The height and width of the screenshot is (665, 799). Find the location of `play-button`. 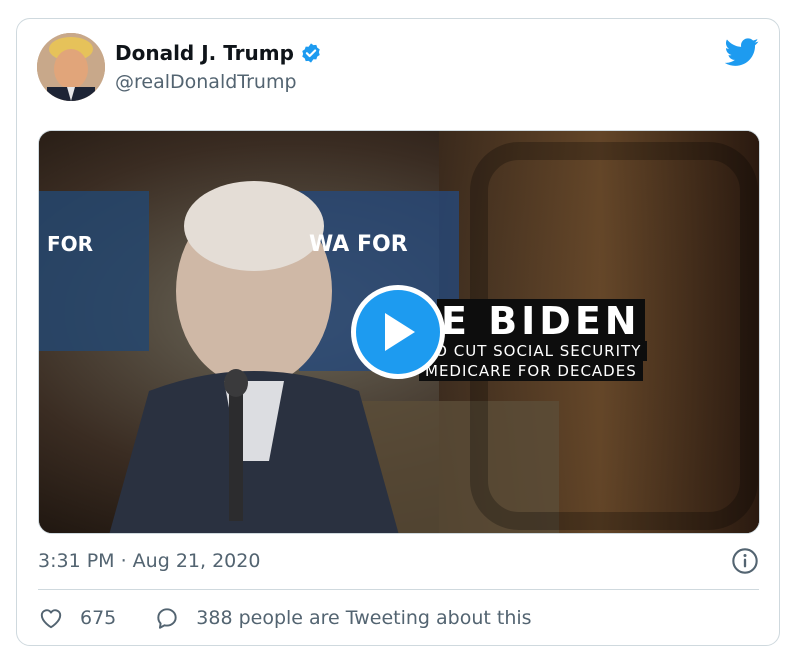

play-button is located at coordinates (398, 332).